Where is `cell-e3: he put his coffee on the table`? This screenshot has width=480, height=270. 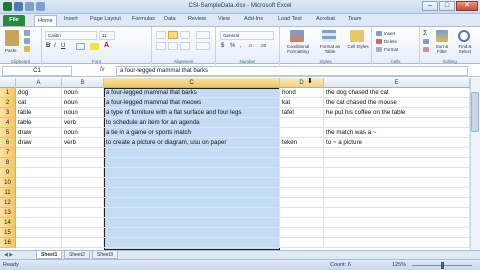 cell-e3: he put his coffee on the table is located at coordinates (397, 113).